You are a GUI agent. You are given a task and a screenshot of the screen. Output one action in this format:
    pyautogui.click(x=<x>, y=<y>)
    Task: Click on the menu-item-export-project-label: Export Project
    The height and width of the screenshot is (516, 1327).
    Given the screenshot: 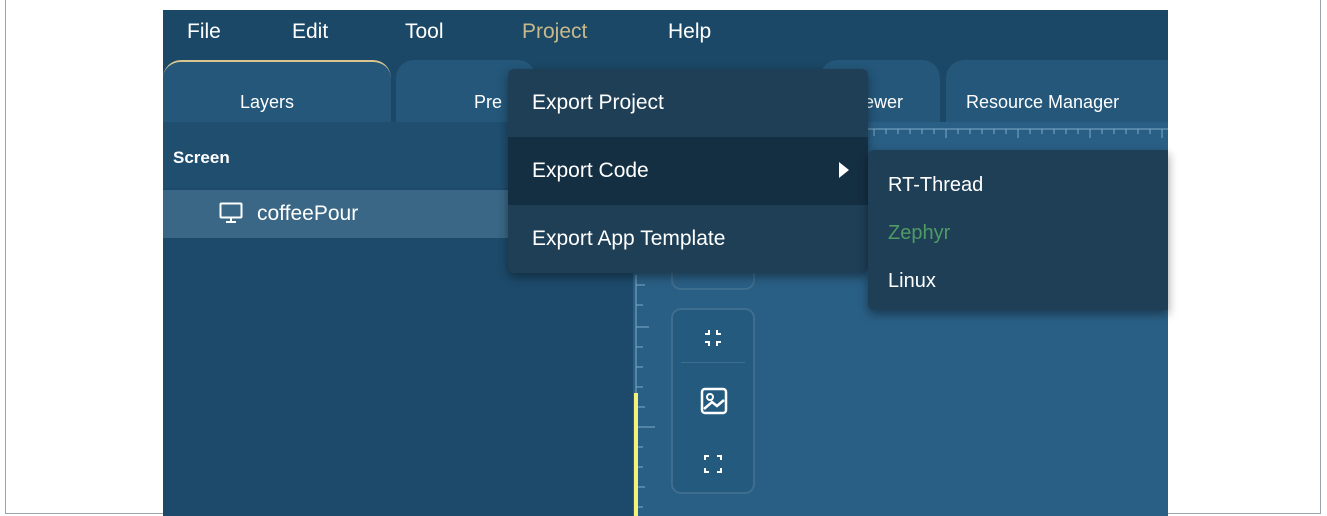 What is the action you would take?
    pyautogui.click(x=598, y=102)
    